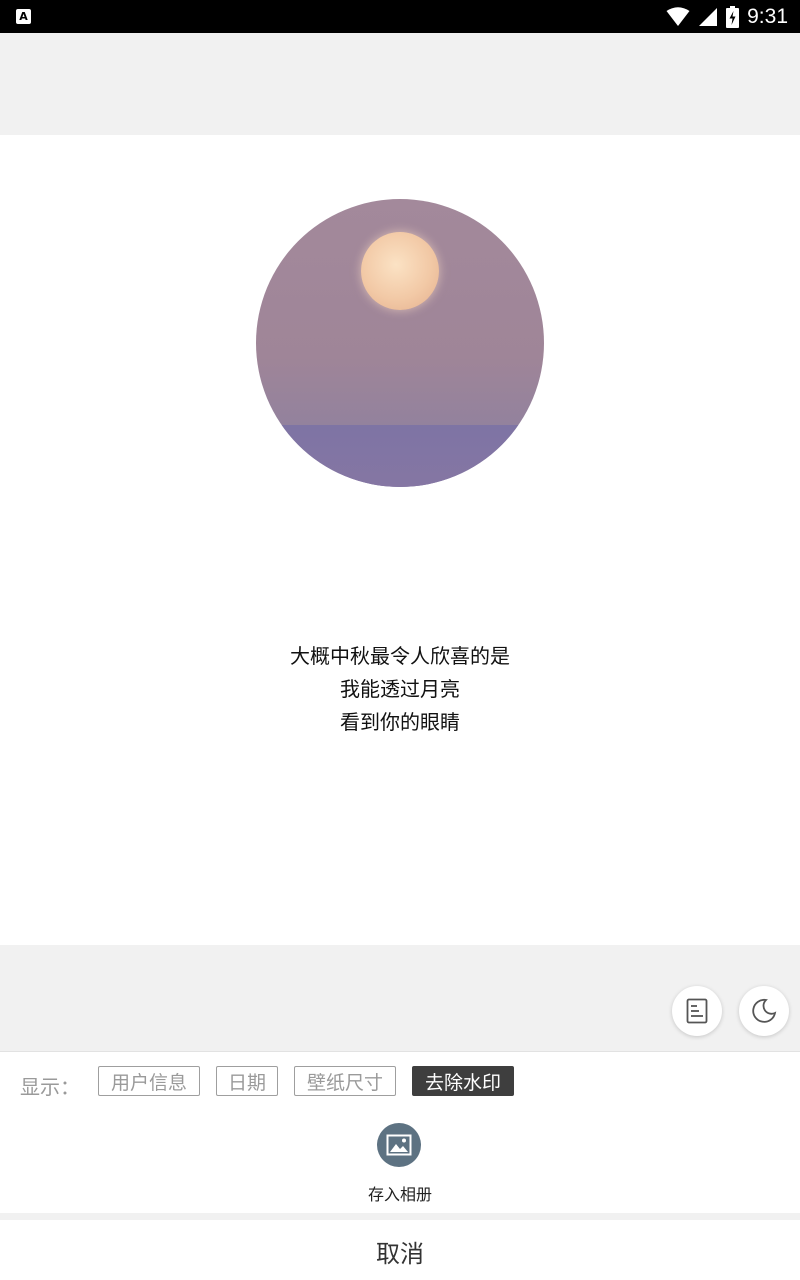 This screenshot has width=800, height=1280. I want to click on save-to-album-button: 存入相册, so click(400, 1166).